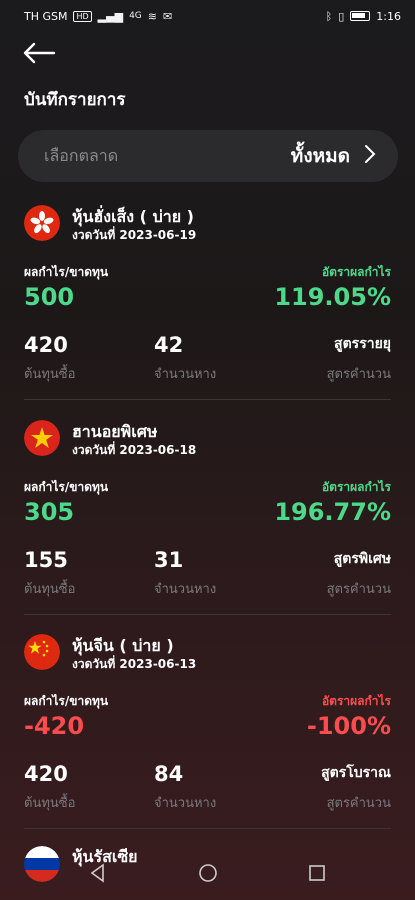  What do you see at coordinates (169, 345) in the screenshot?
I see `quantity-value: 42` at bounding box center [169, 345].